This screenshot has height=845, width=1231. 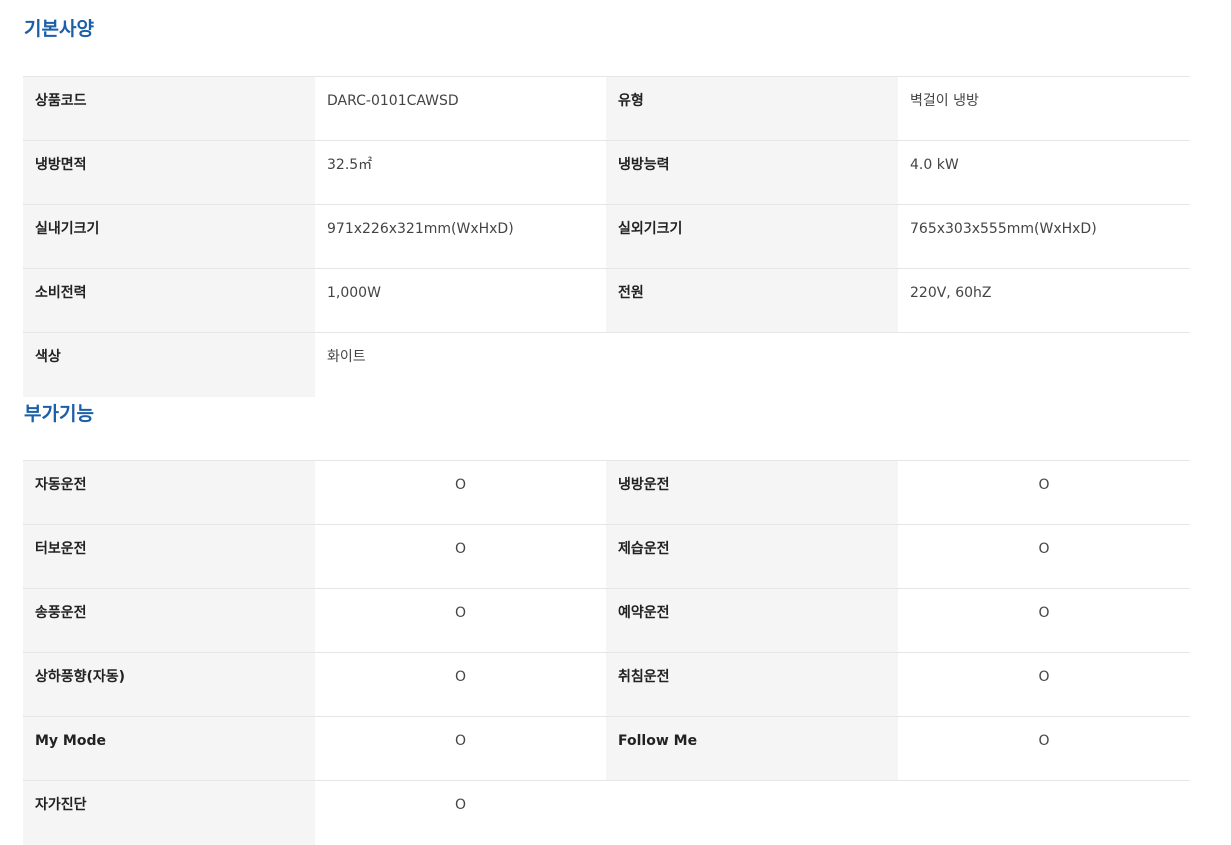 I want to click on table-row: 자가진단 O, so click(x=606, y=812).